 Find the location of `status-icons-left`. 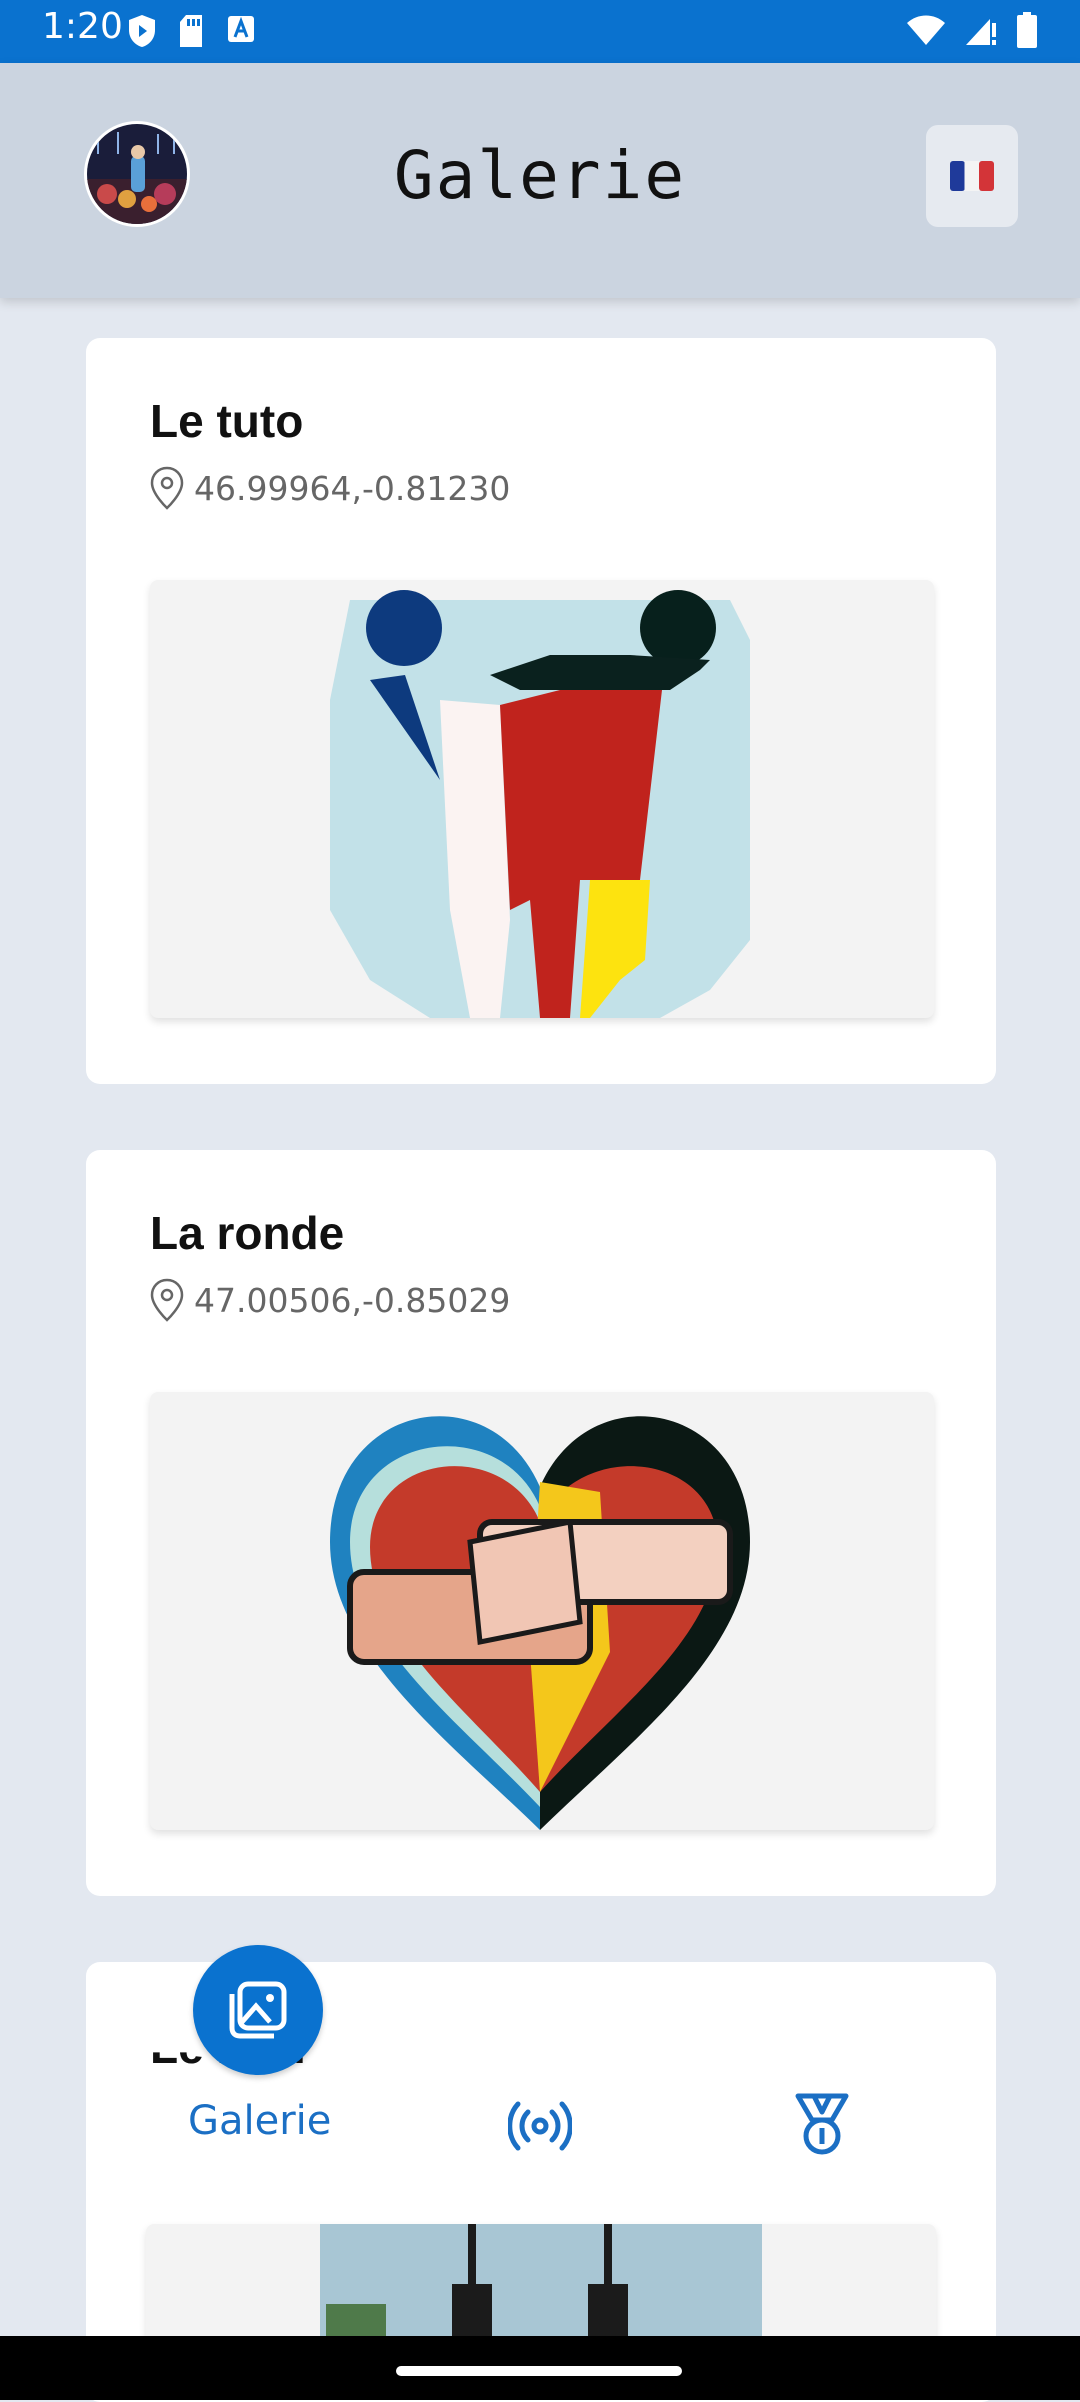

status-icons-left is located at coordinates (192, 31).